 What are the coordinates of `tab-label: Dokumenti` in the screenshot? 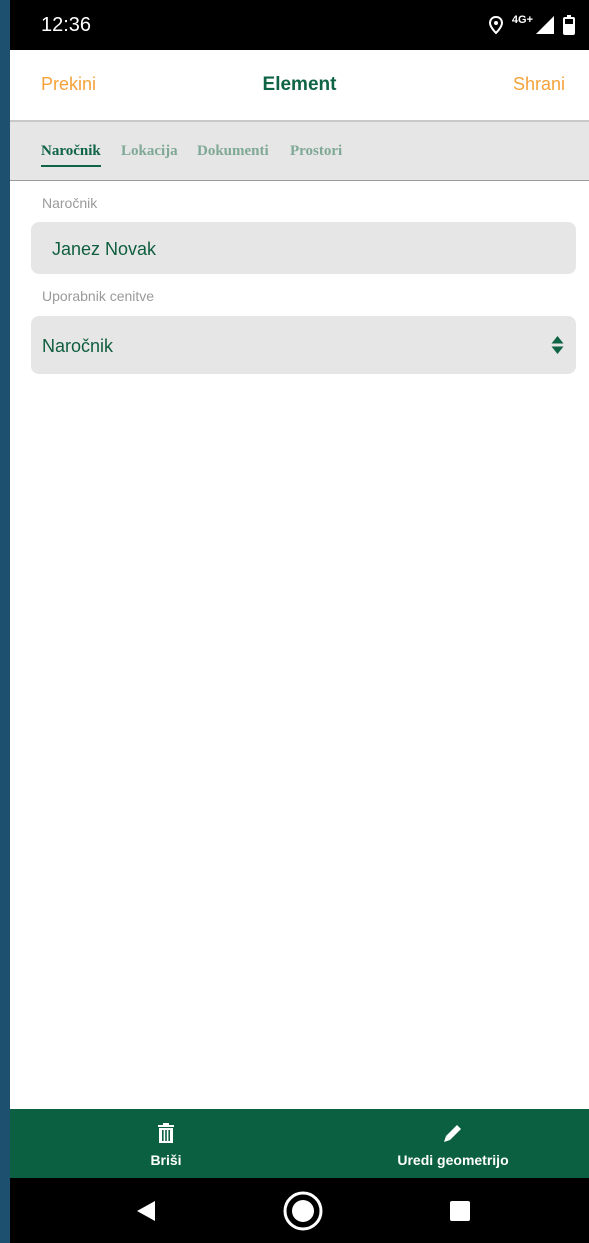 It's located at (233, 151).